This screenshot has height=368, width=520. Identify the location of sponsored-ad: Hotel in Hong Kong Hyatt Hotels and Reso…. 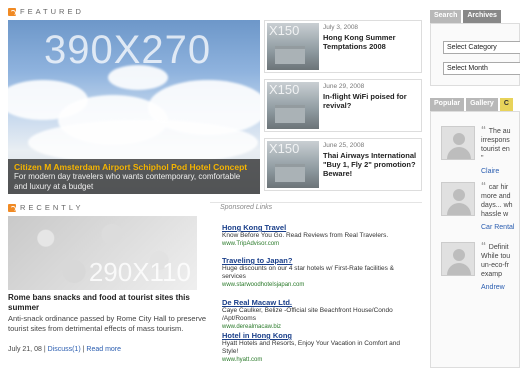
(320, 347).